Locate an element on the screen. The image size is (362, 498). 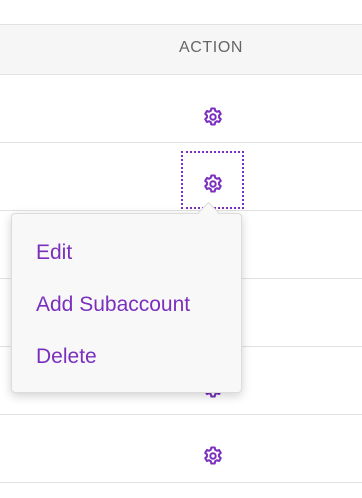
menu-item-add-subaccount: Add Subaccount is located at coordinates (113, 305).